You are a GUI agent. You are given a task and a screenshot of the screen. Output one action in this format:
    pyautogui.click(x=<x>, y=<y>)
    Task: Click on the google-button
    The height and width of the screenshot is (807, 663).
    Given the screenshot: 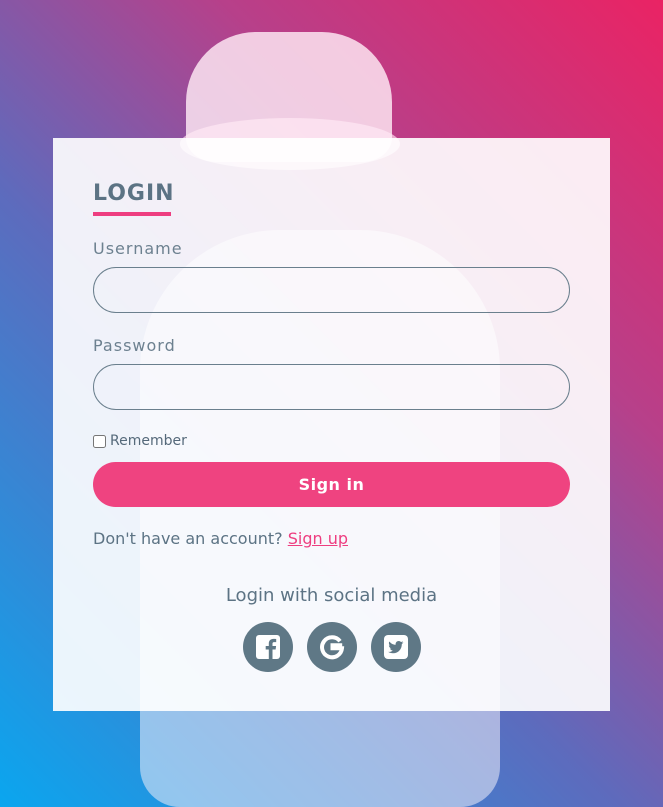 What is the action you would take?
    pyautogui.click(x=332, y=647)
    